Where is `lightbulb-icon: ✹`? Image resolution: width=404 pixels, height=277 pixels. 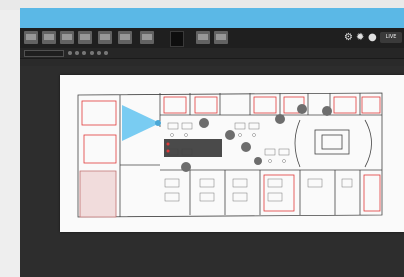
lightbulb-icon: ✹ is located at coordinates (360, 38).